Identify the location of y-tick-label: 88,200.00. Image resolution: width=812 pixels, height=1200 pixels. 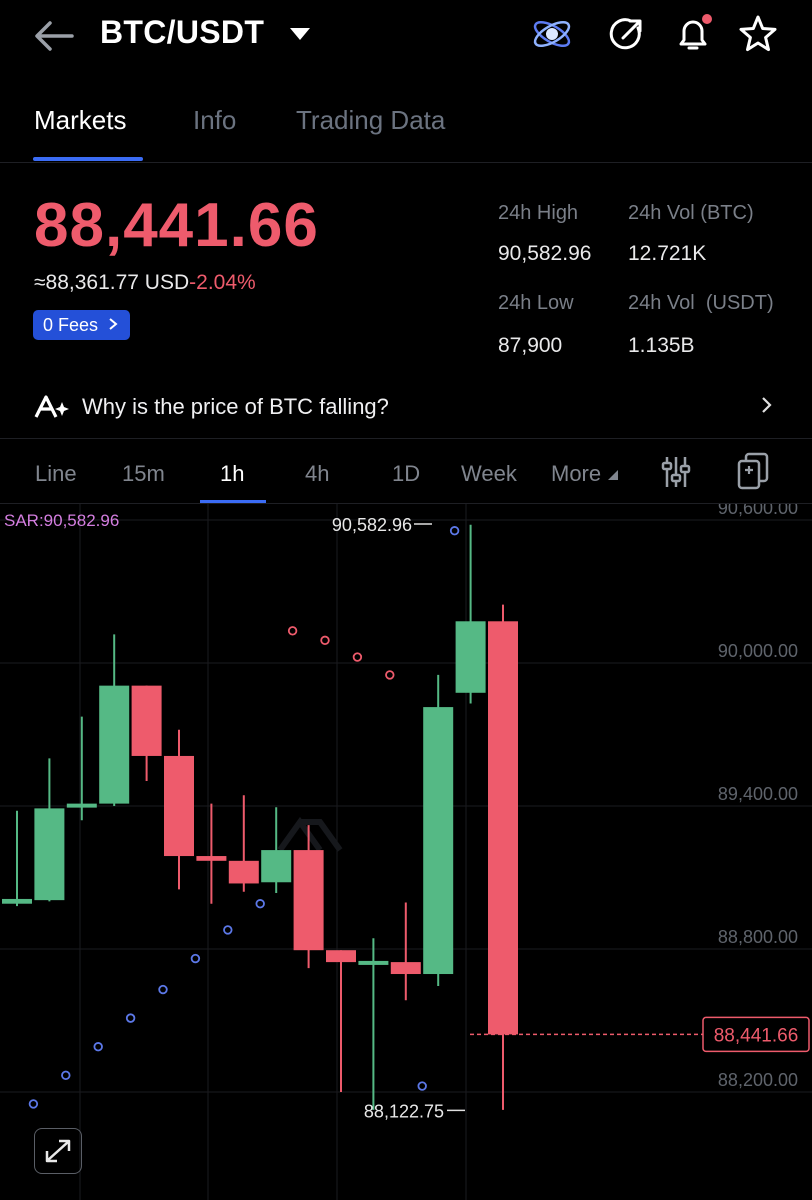
(758, 1080).